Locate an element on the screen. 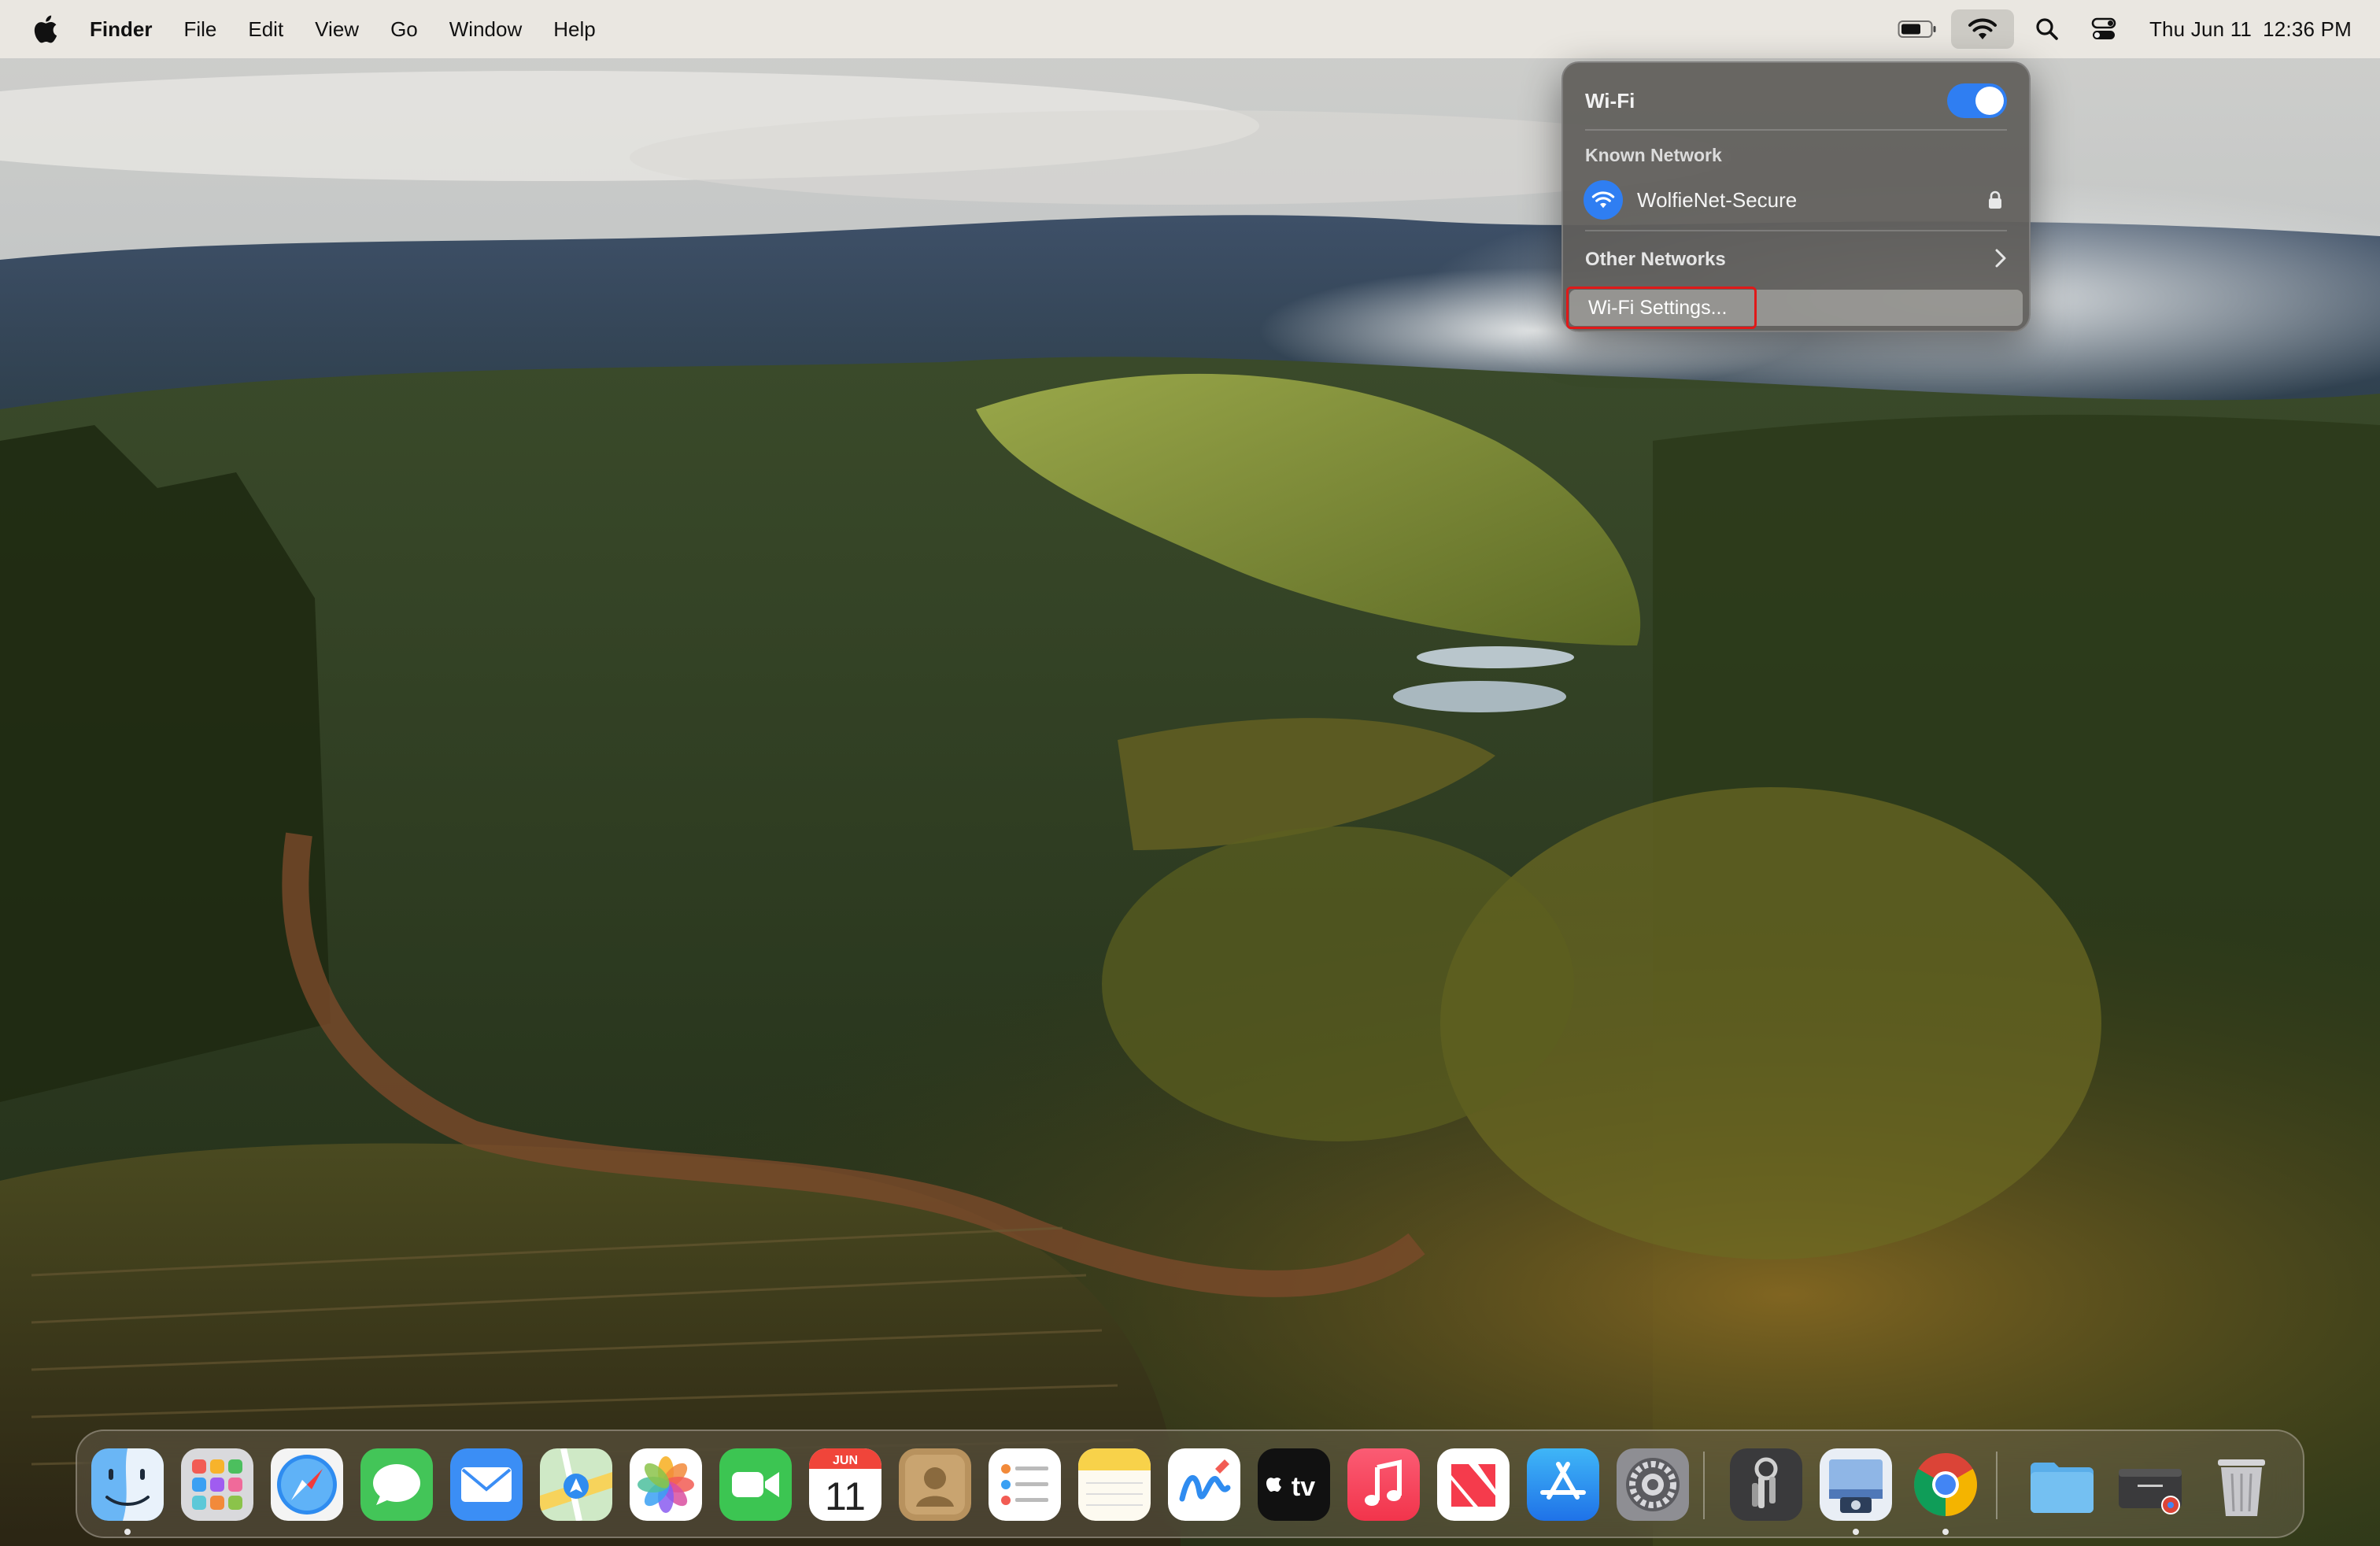  dock-maps-icon is located at coordinates (576, 1484).